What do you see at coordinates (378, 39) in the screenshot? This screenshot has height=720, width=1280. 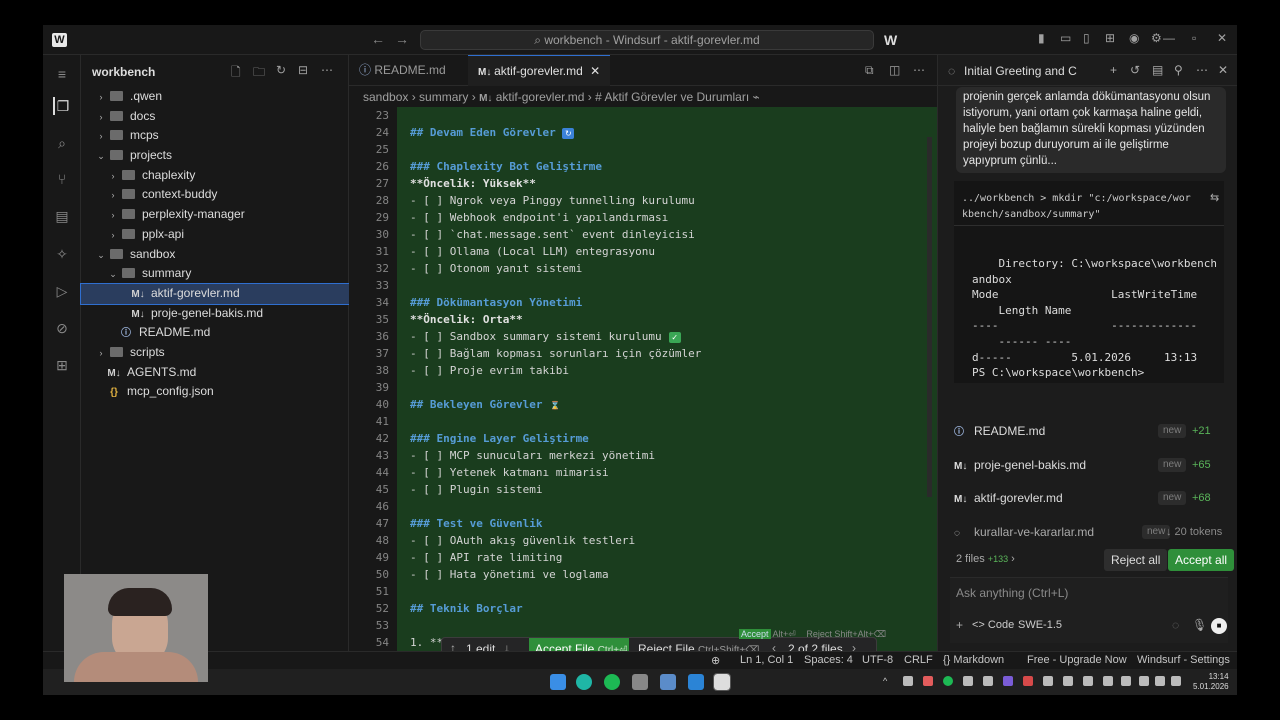 I see `back-icon: ←` at bounding box center [378, 39].